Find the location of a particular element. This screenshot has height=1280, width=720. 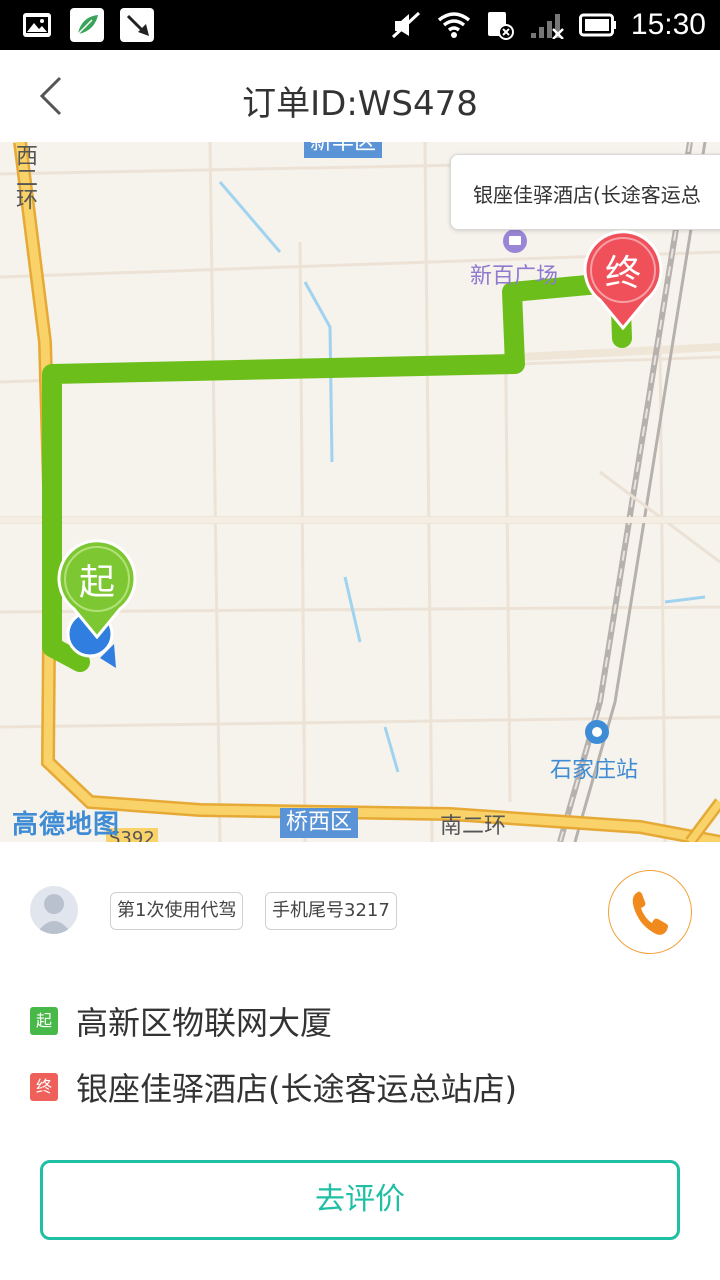

call-button is located at coordinates (650, 912).